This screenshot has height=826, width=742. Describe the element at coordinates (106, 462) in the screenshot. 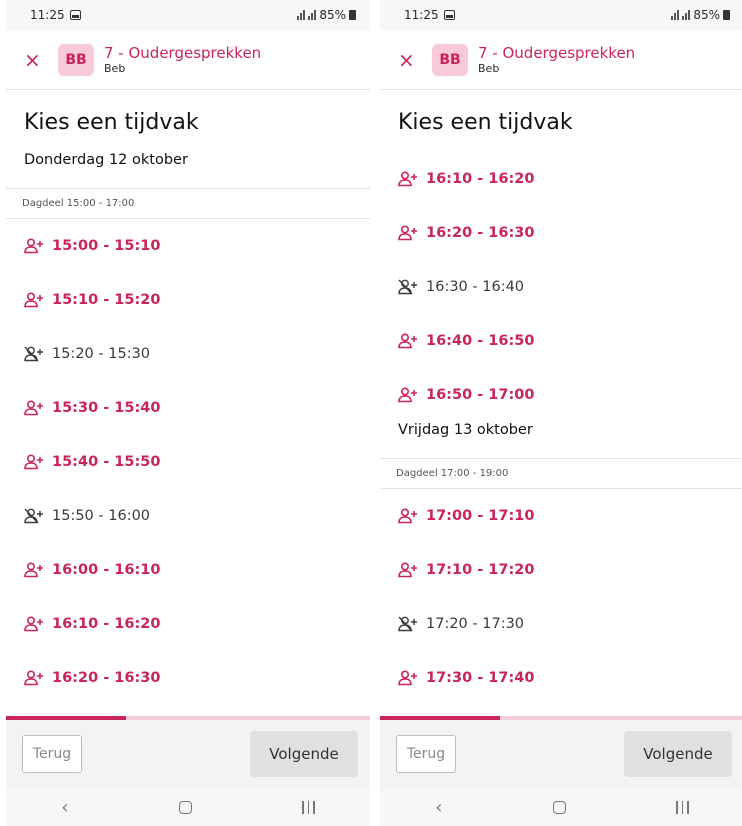

I see `time-slot-label: 15:40 - 15:50` at that location.